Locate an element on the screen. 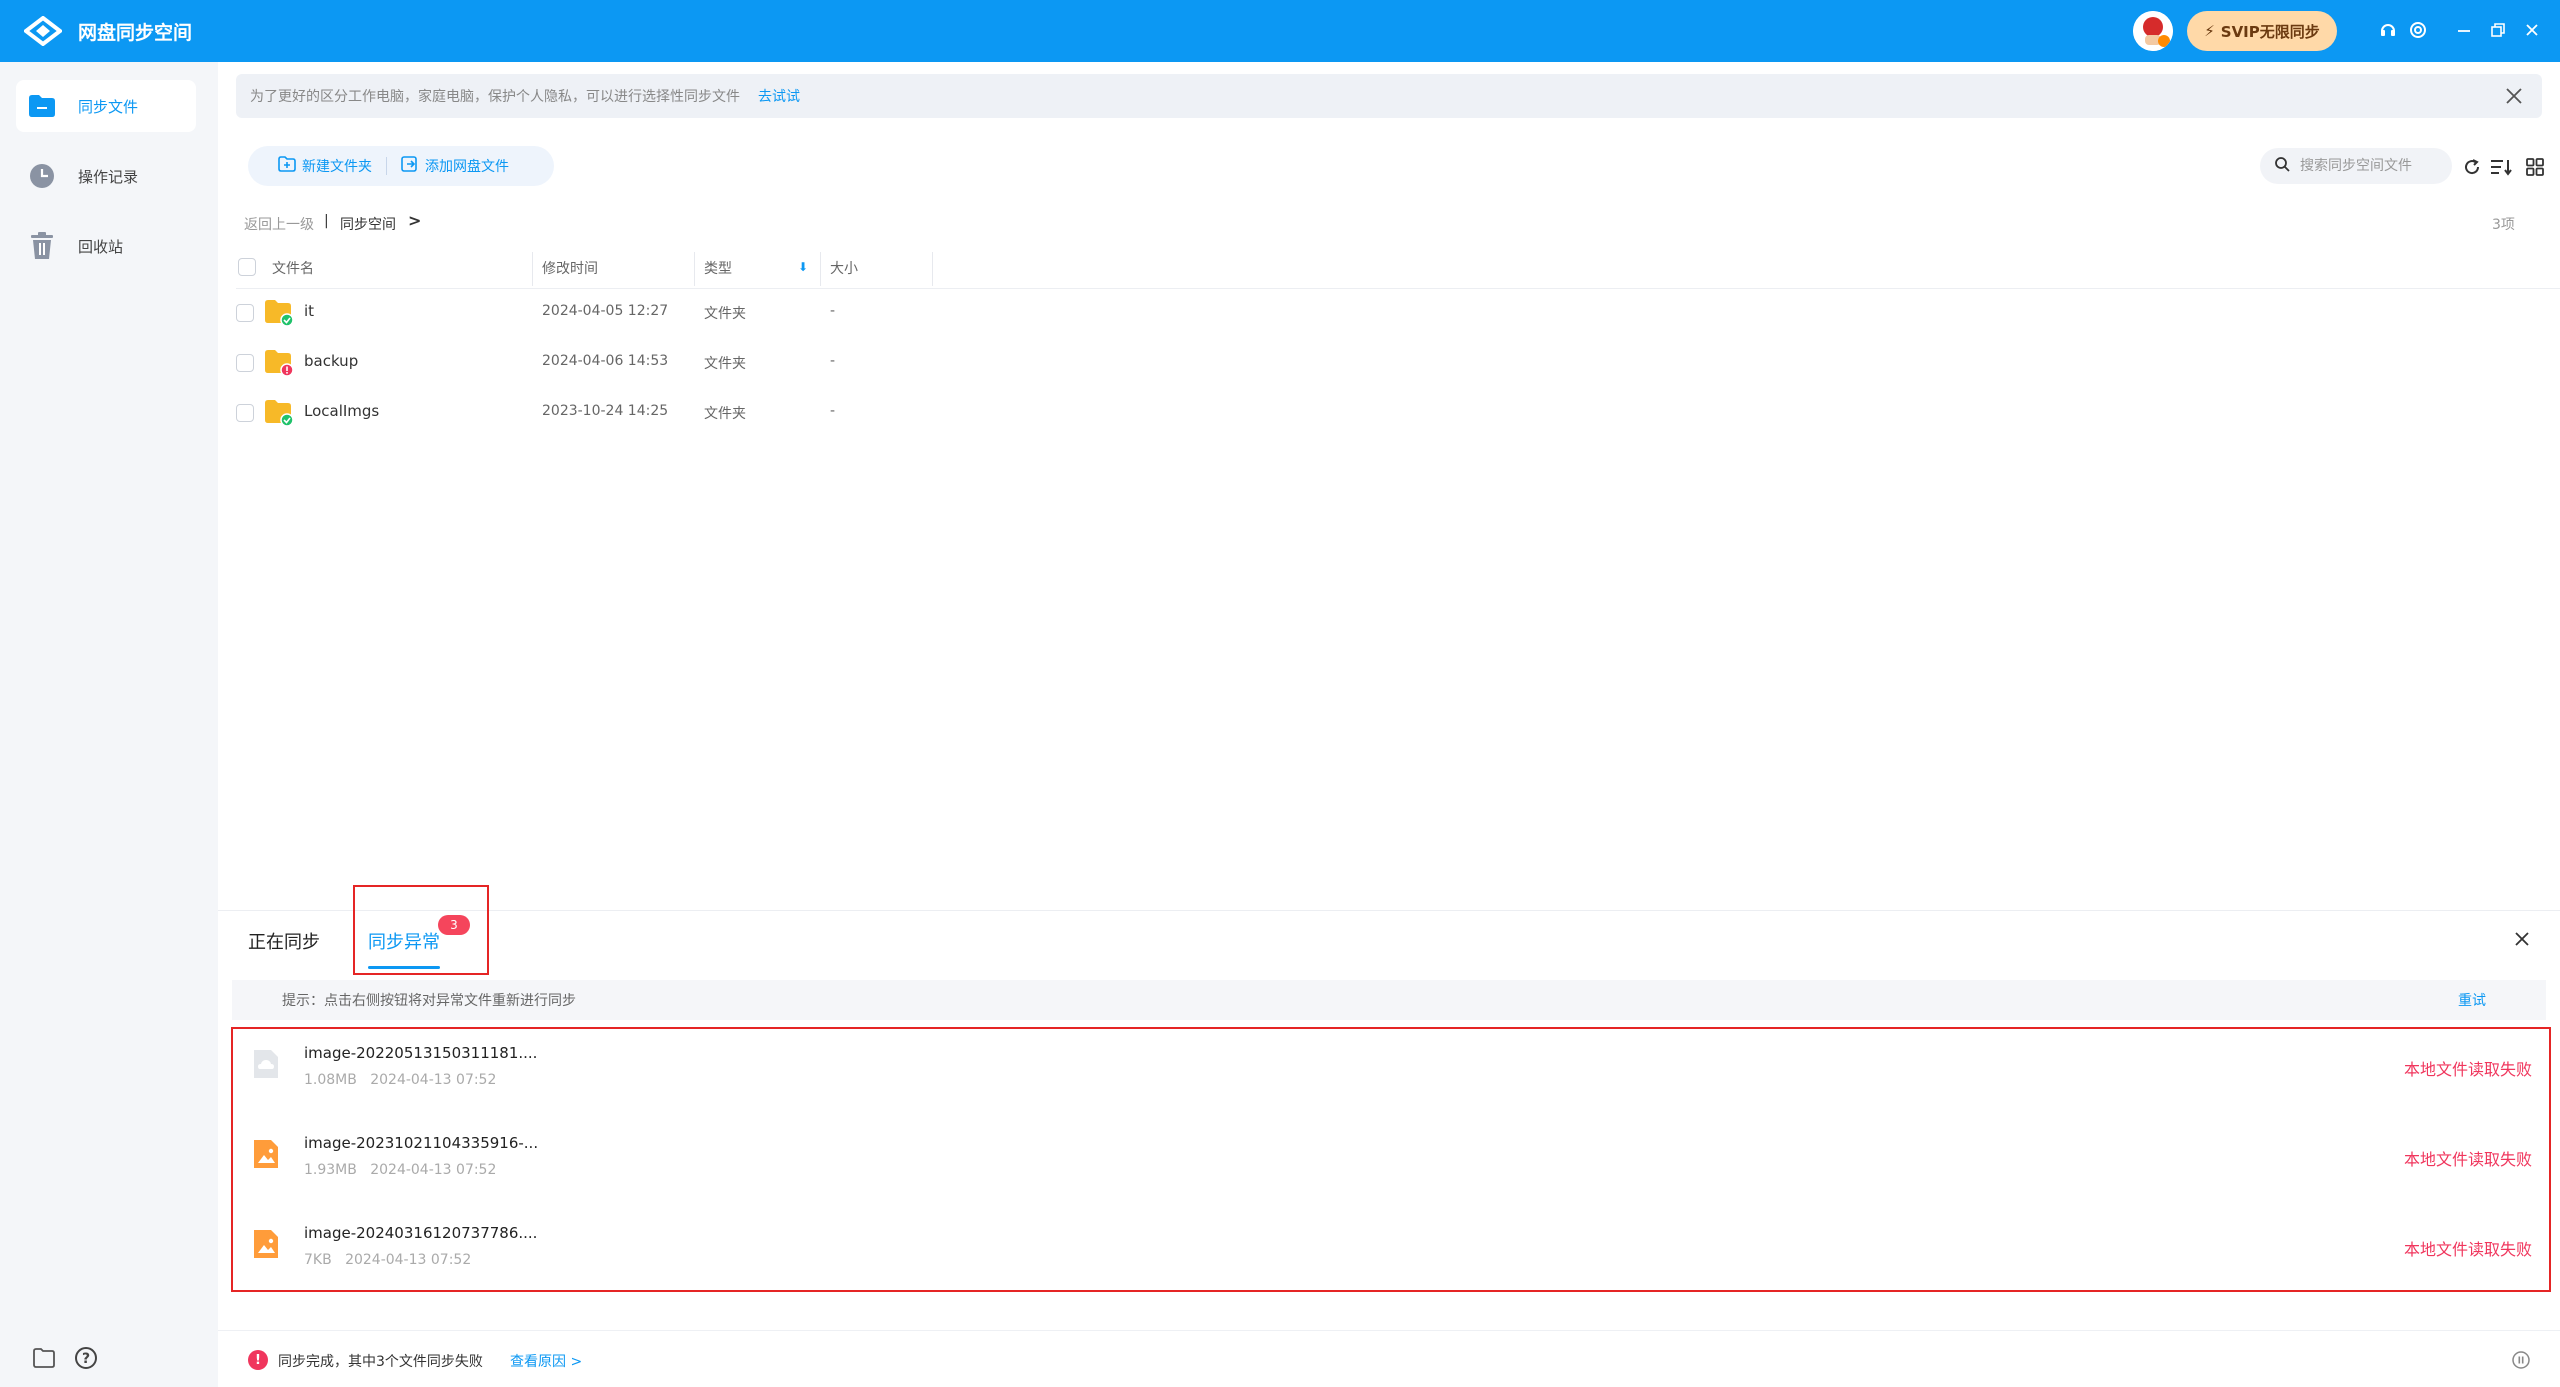 This screenshot has width=2560, height=1387. sort-list-icon is located at coordinates (2501, 167).